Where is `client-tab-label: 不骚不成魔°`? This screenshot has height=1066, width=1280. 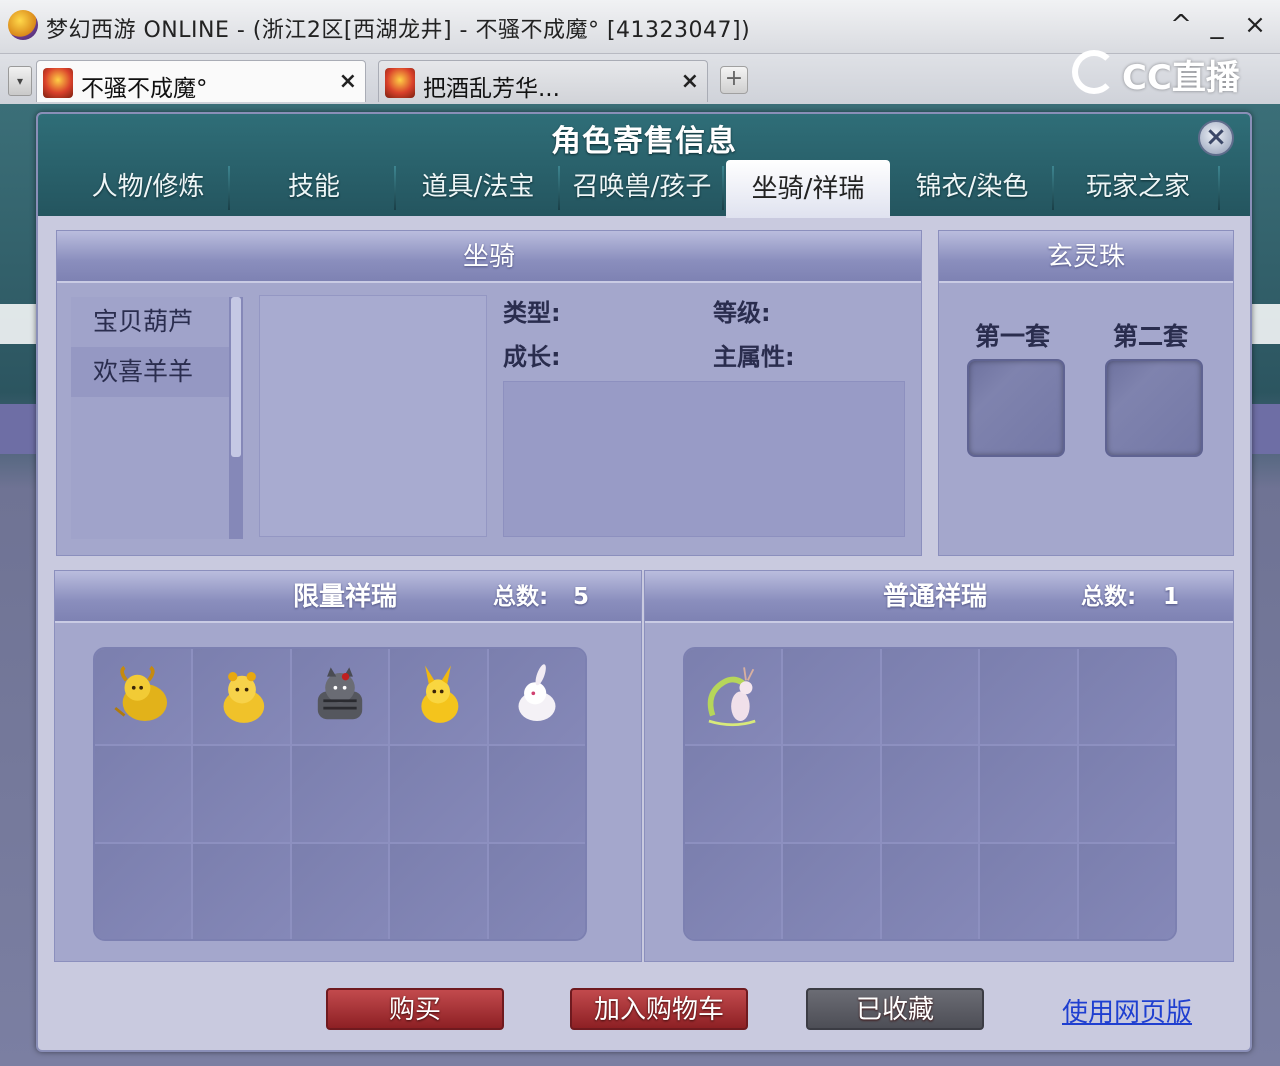
client-tab-label: 不骚不成魔° is located at coordinates (144, 89).